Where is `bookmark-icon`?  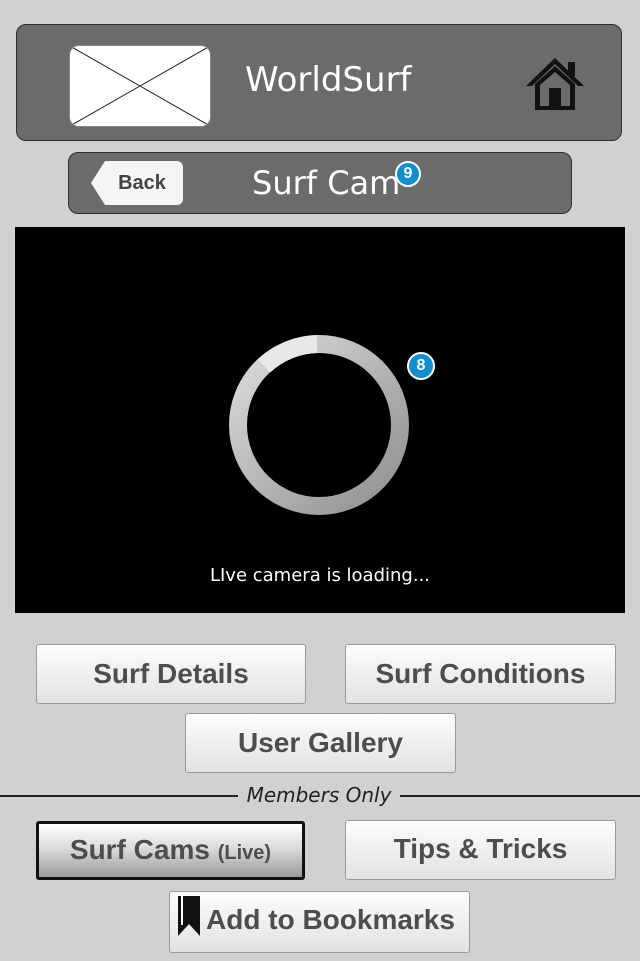 bookmark-icon is located at coordinates (189, 916).